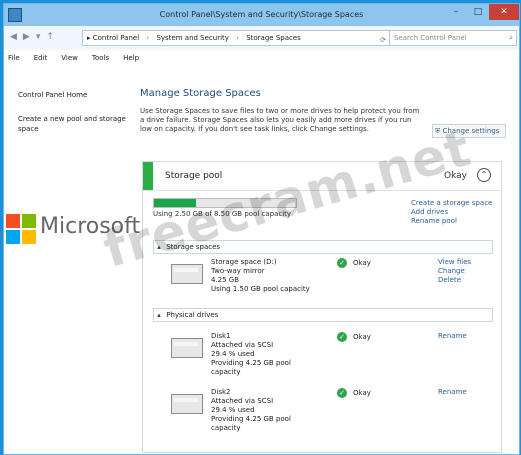 The height and width of the screenshot is (455, 521). Describe the element at coordinates (451, 221) in the screenshot. I see `rename-pool-link: Rename pool` at that location.